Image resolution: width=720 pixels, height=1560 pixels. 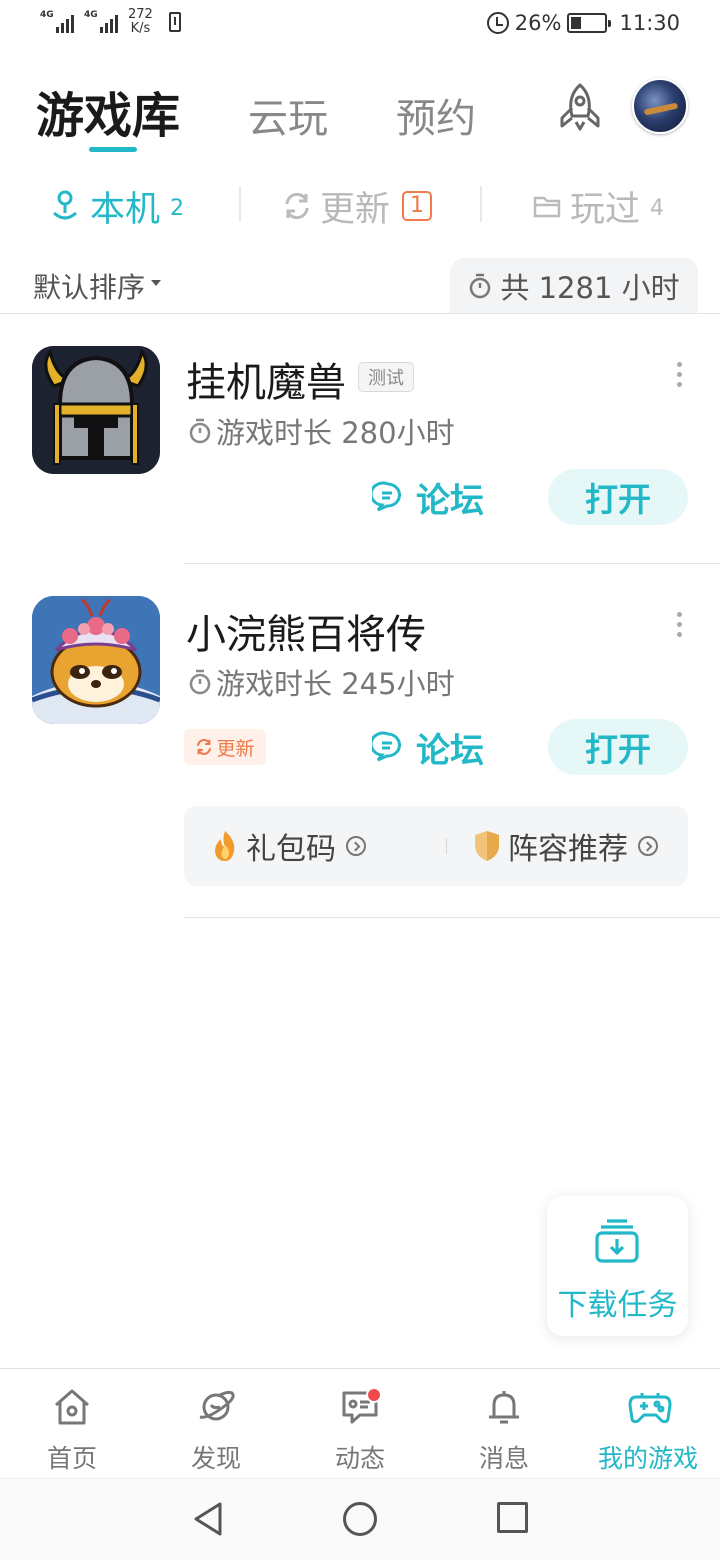 I want to click on battery-percent: 26%, so click(x=538, y=23).